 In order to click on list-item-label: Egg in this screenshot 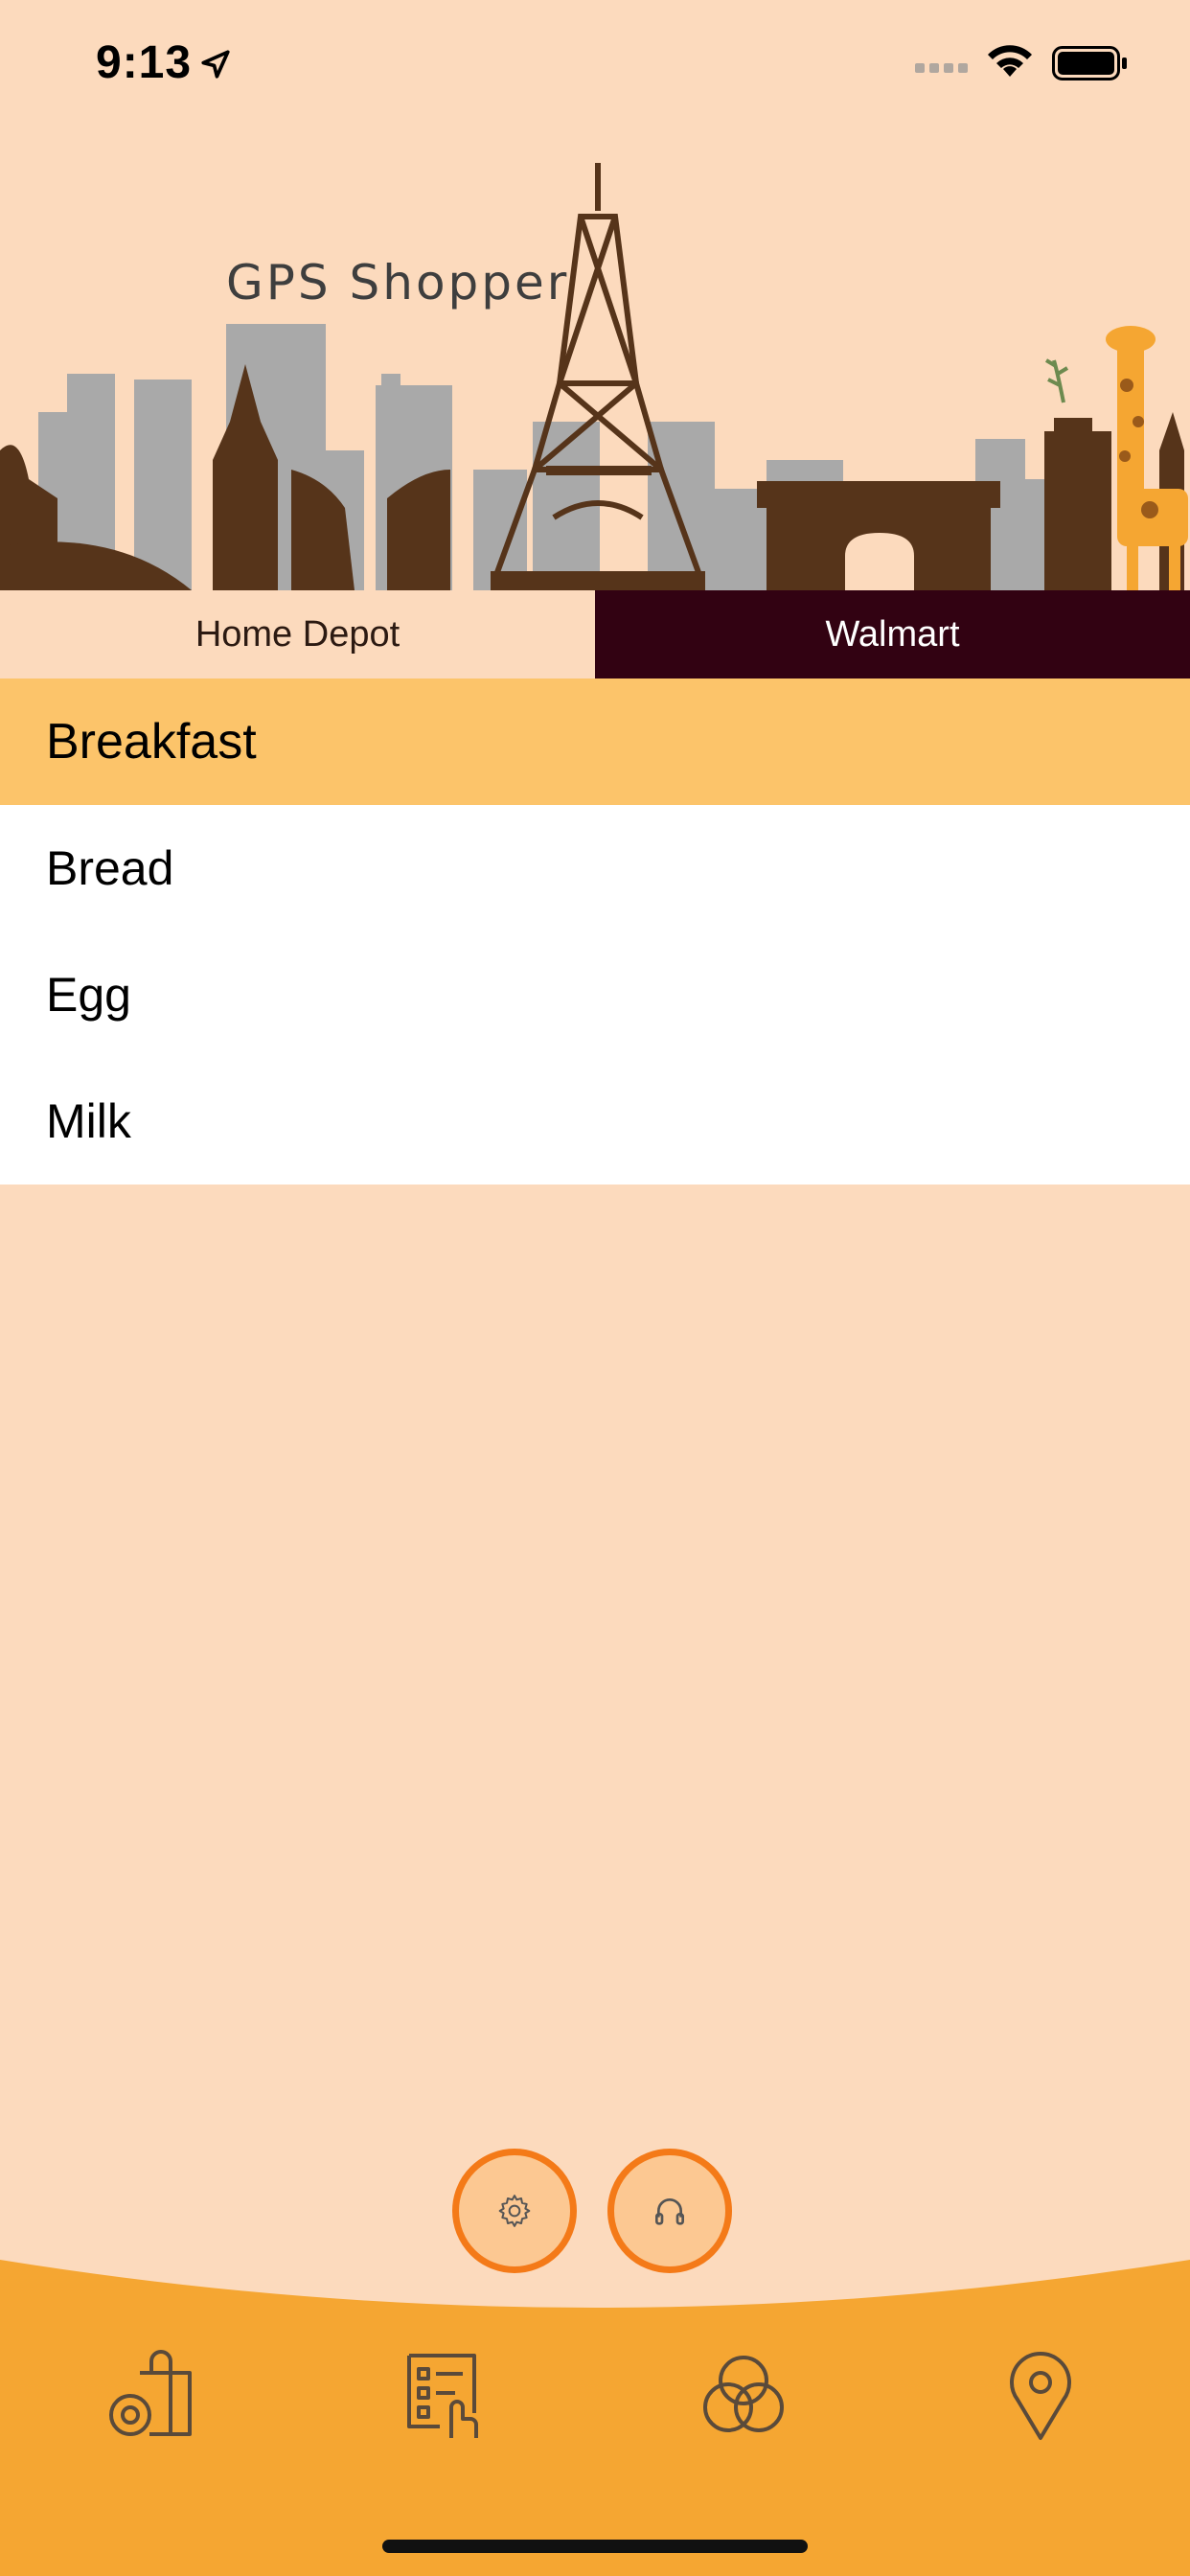, I will do `click(89, 995)`.